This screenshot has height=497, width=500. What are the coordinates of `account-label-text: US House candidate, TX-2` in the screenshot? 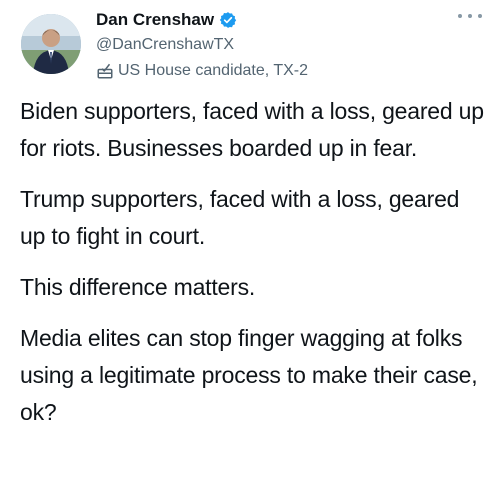 It's located at (213, 70).